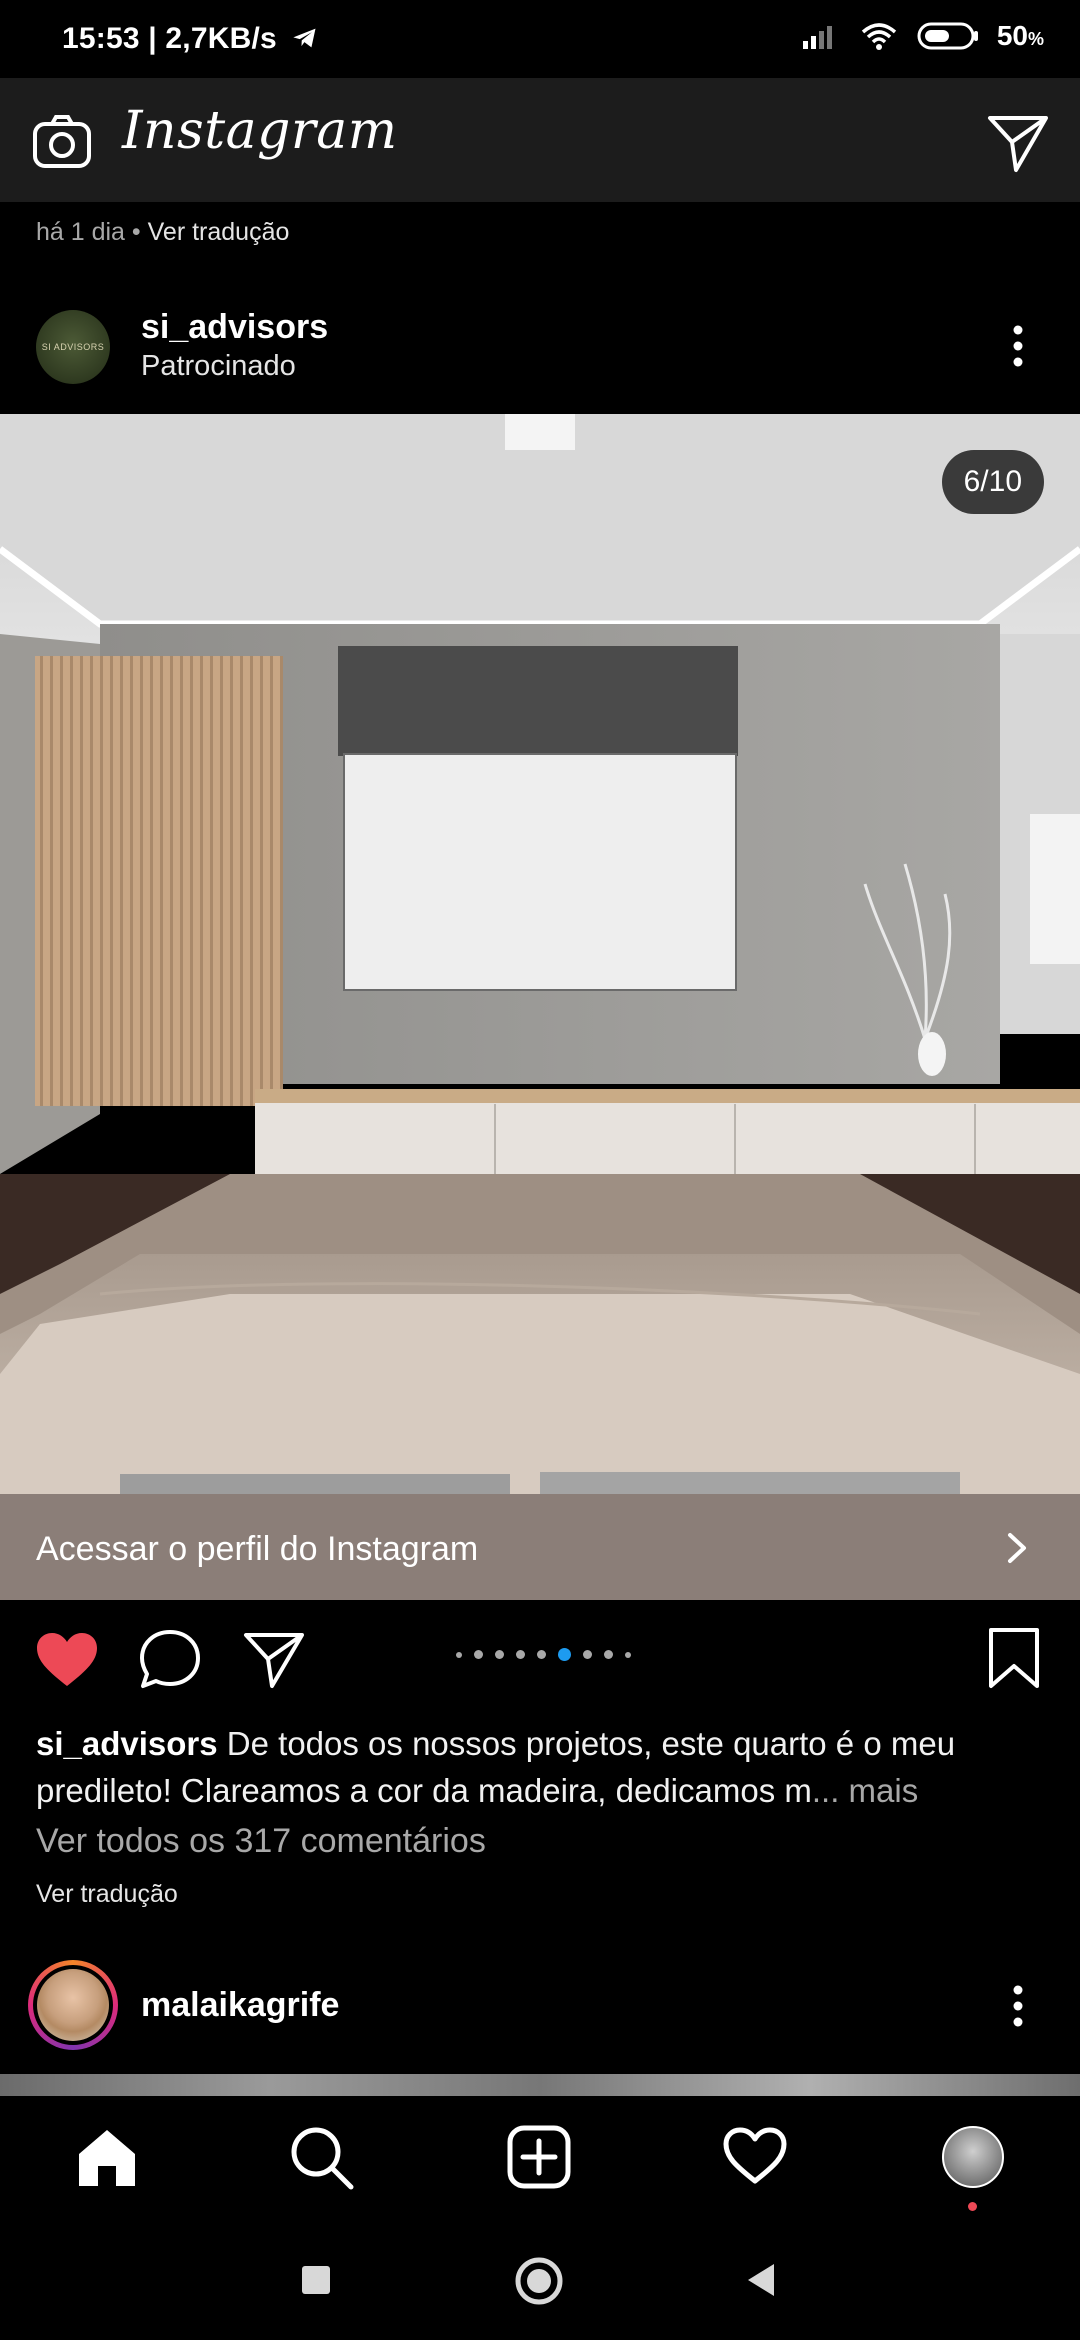  I want to click on like-heart-icon, so click(67, 1660).